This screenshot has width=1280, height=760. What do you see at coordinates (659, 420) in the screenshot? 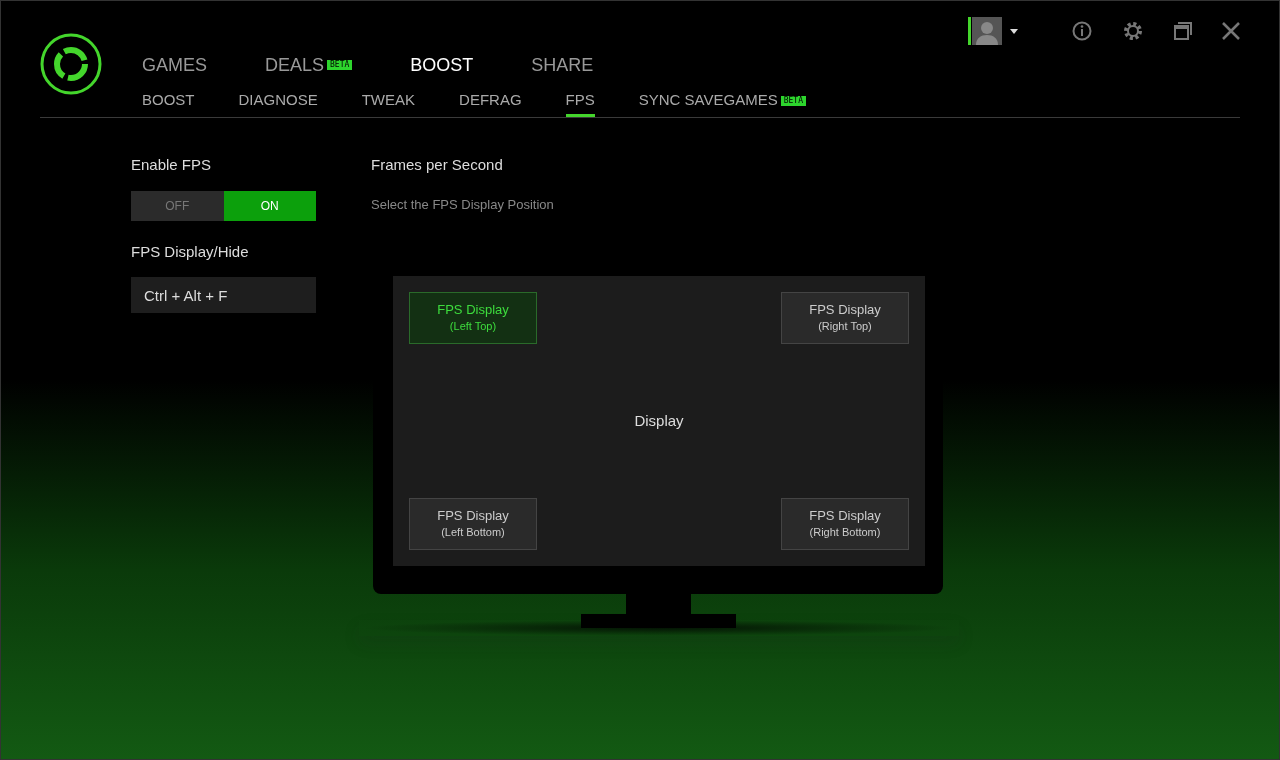
I see `display-label: Display` at bounding box center [659, 420].